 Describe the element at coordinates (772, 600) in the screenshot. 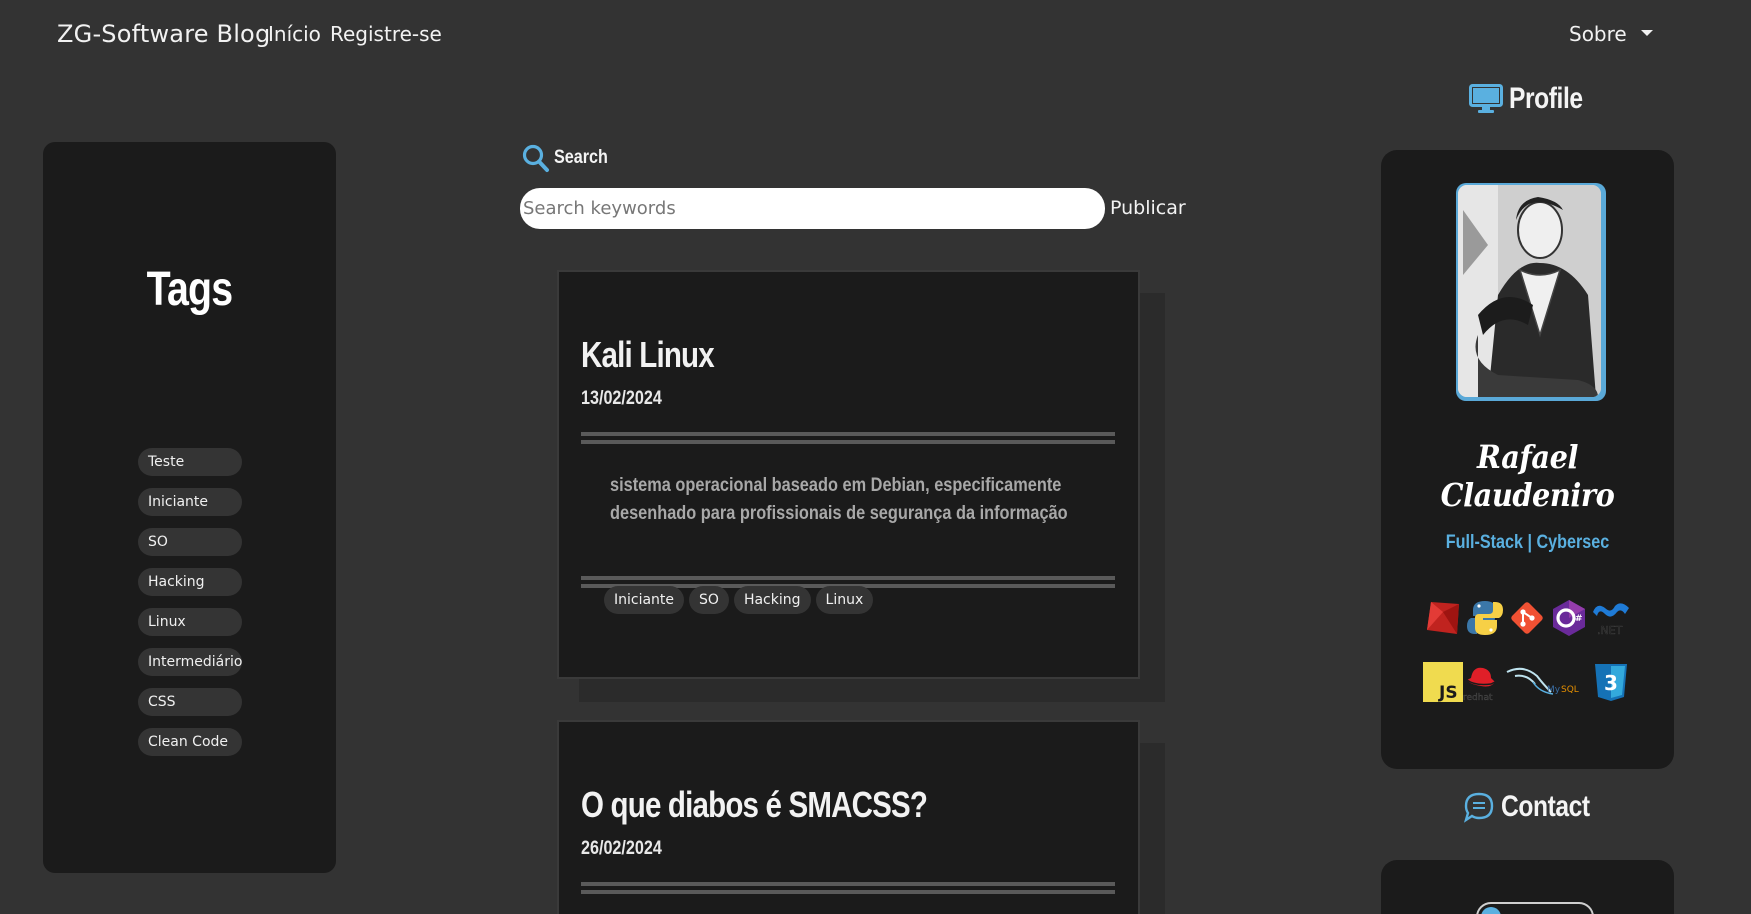

I see `post-tag: Hacking` at that location.